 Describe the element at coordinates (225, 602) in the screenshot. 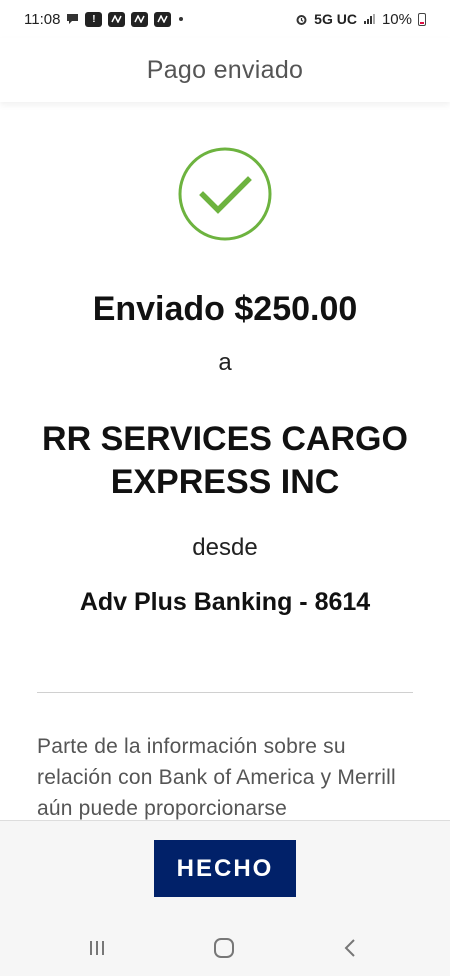

I see `source-account: Adv Plus Banking - 8614` at that location.